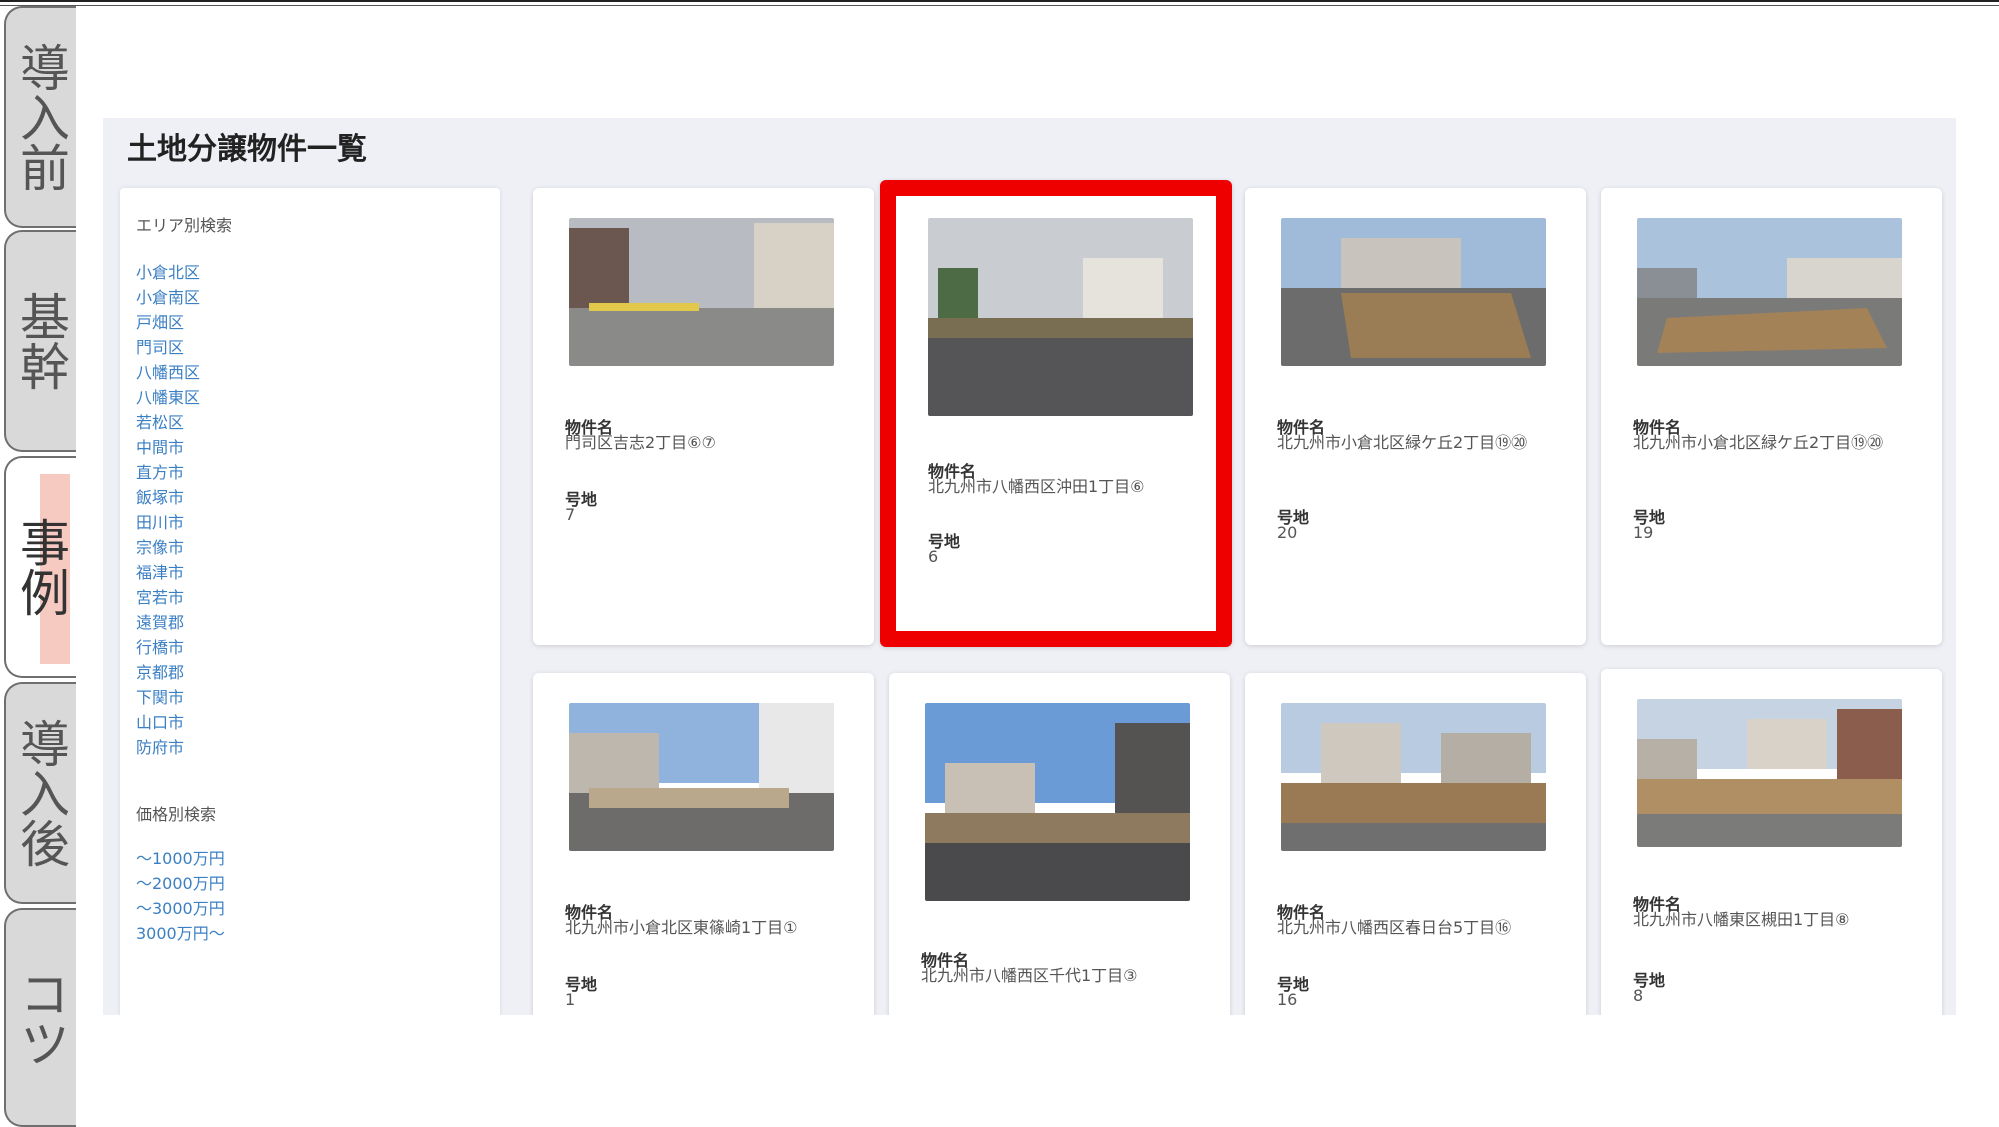 This screenshot has width=1999, height=1127. What do you see at coordinates (1638, 995) in the screenshot?
I see `lot-number: 8` at bounding box center [1638, 995].